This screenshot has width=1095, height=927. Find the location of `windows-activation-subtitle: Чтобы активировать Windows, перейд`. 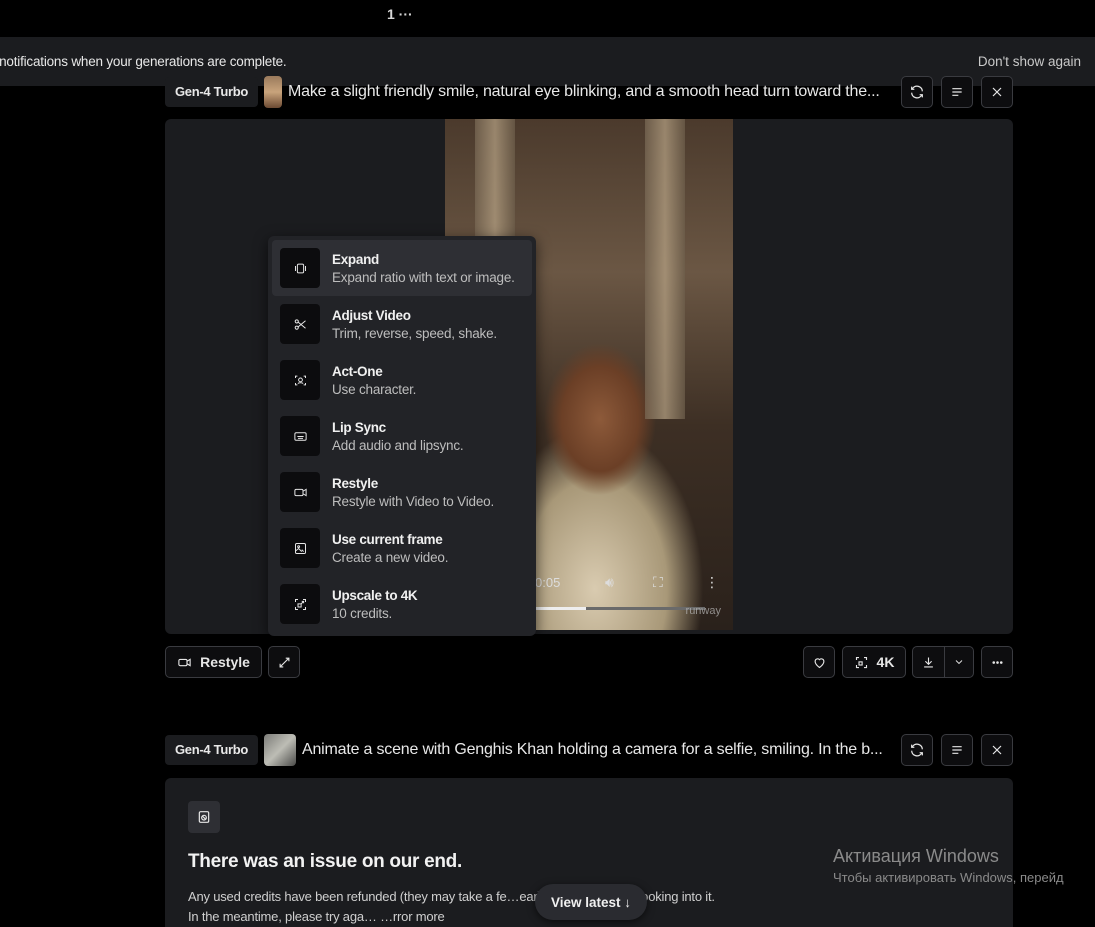

windows-activation-subtitle: Чтобы активировать Windows, перейд is located at coordinates (948, 877).